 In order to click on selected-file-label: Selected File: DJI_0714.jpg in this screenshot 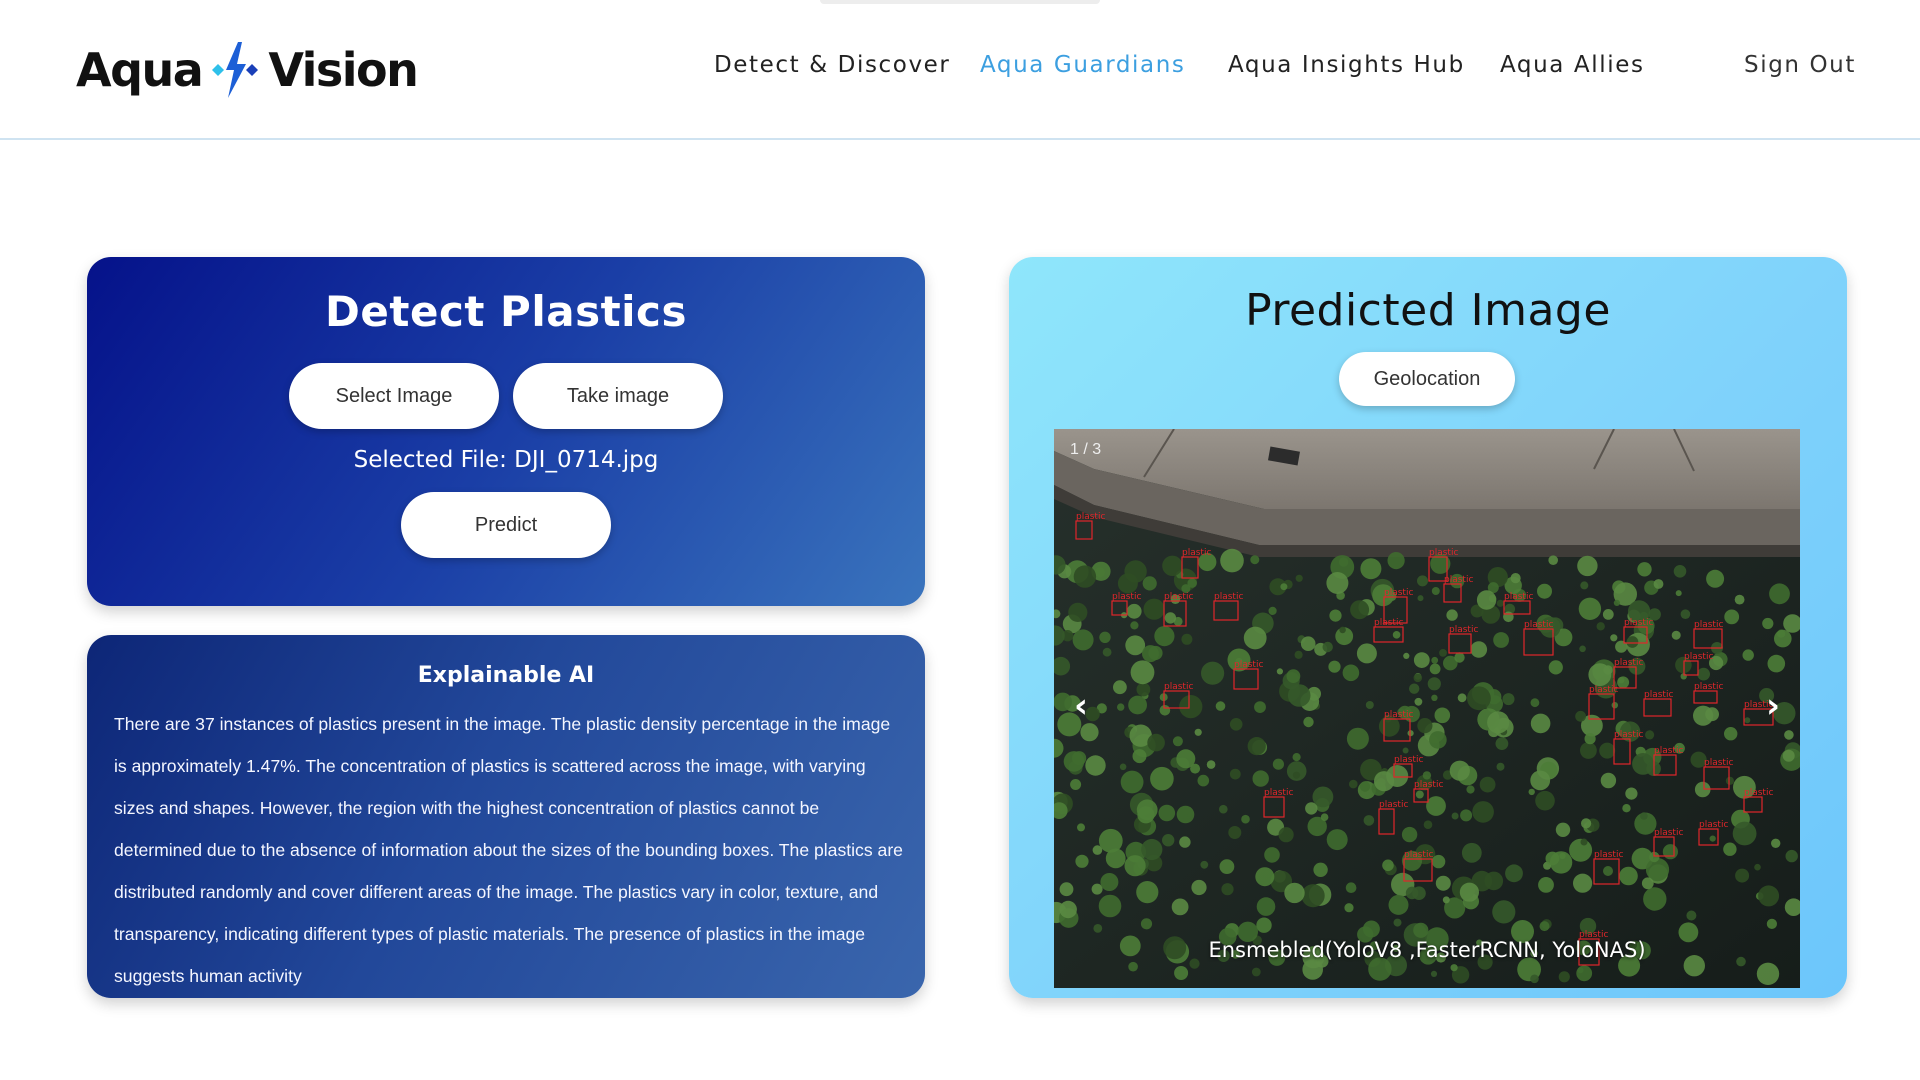, I will do `click(506, 460)`.